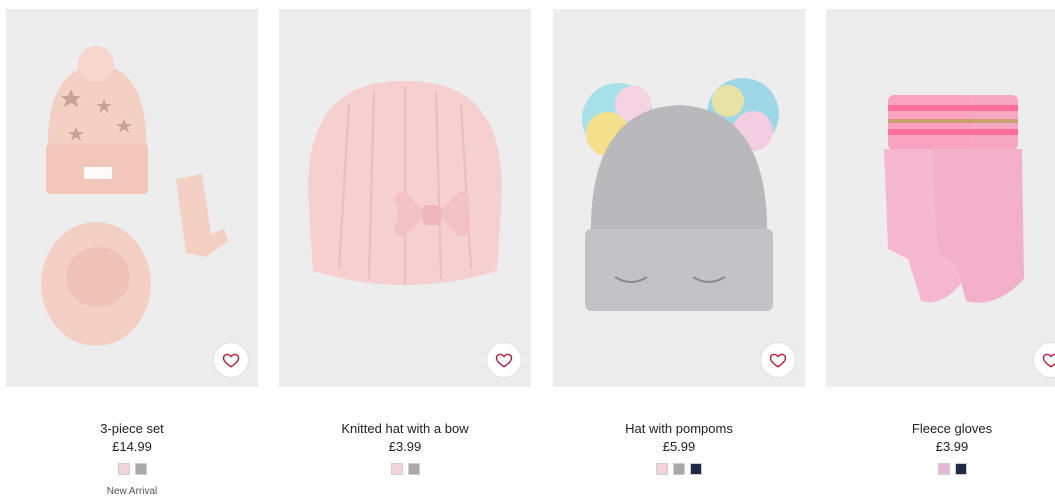  Describe the element at coordinates (405, 429) in the screenshot. I see `product-title: Knitted hat with a bow` at that location.